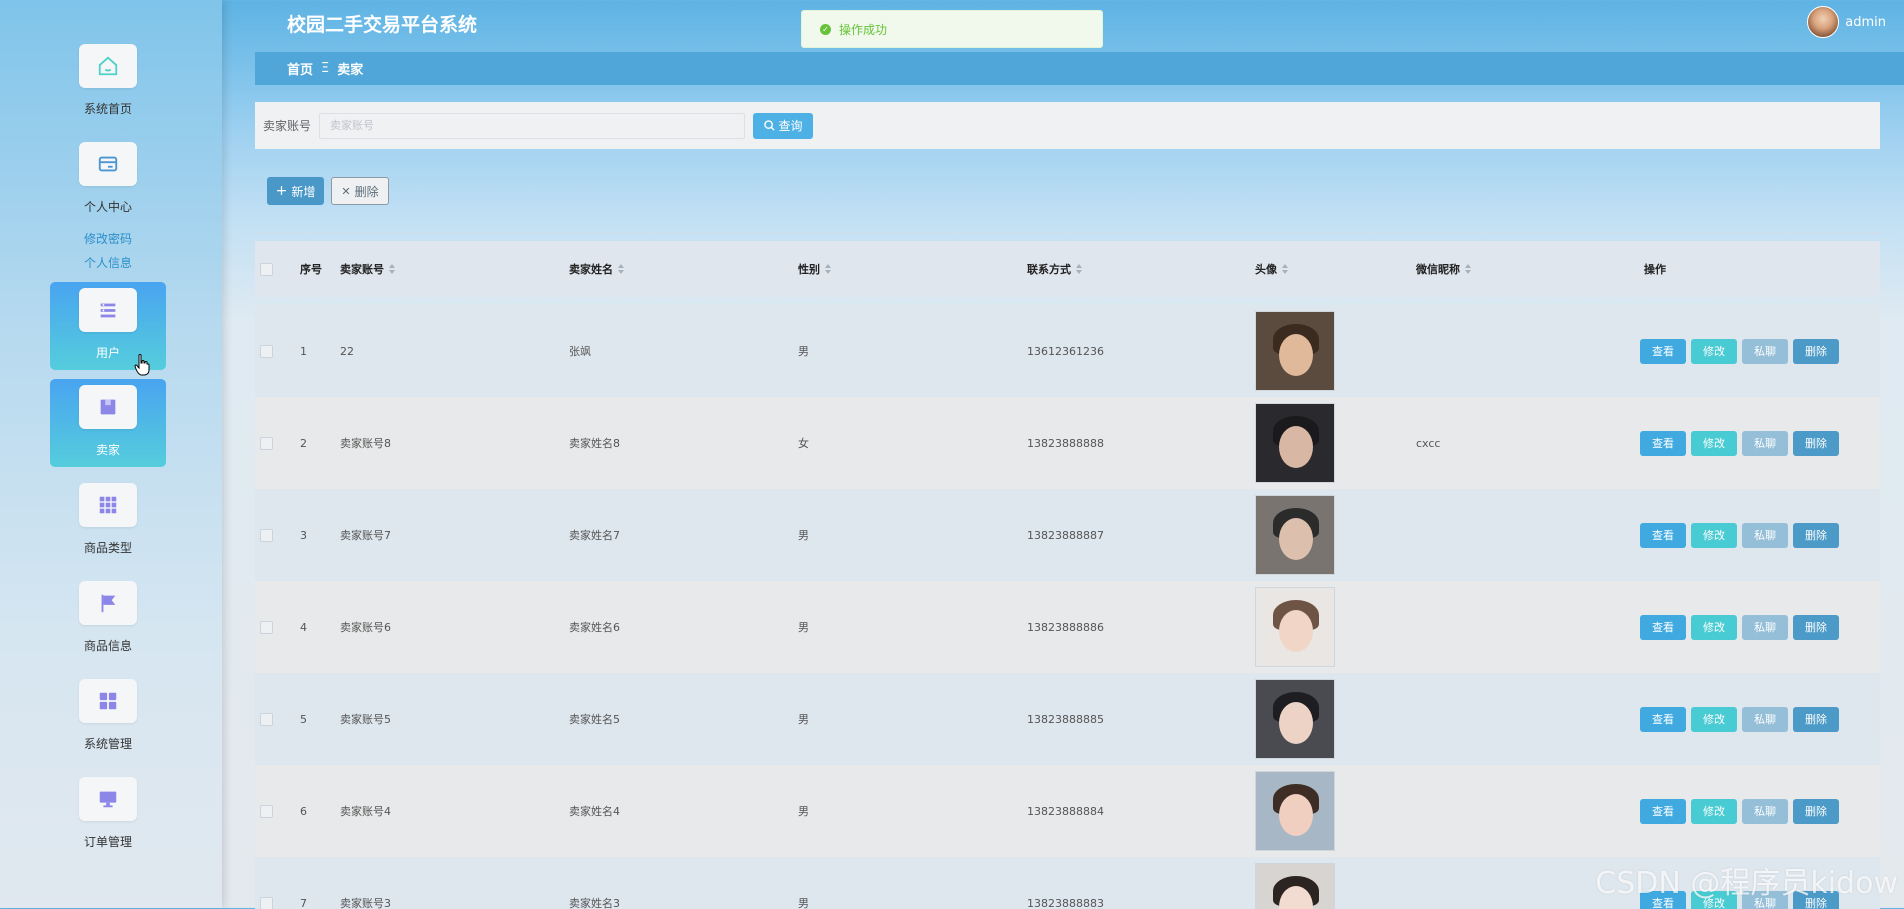 The width and height of the screenshot is (1904, 909). I want to click on sidebar-item-product-type: 商品类型, so click(108, 521).